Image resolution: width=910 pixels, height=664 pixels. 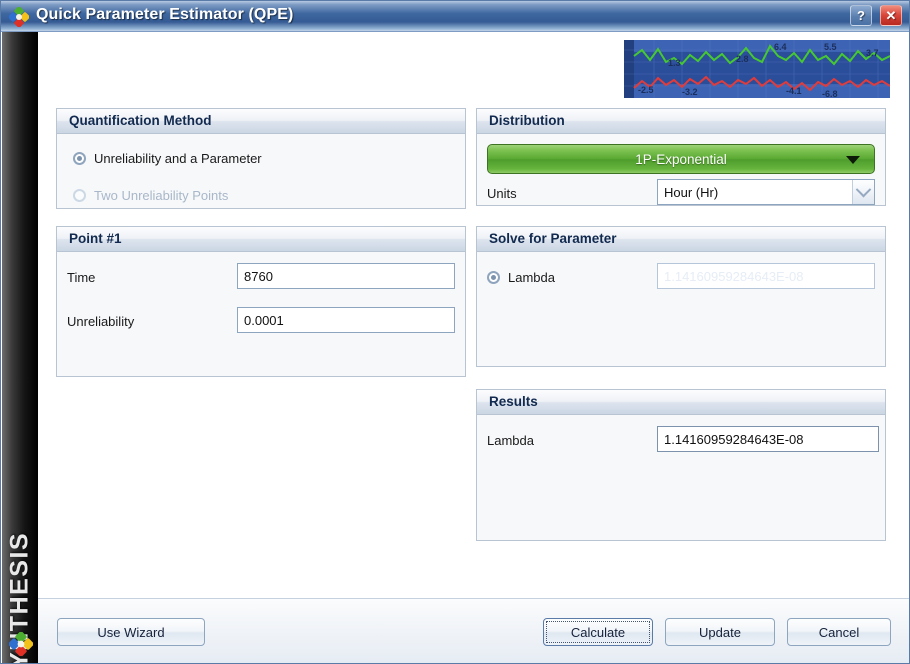 I want to click on group-body: 1P-Exponential Units Hour (Hr), so click(x=681, y=169).